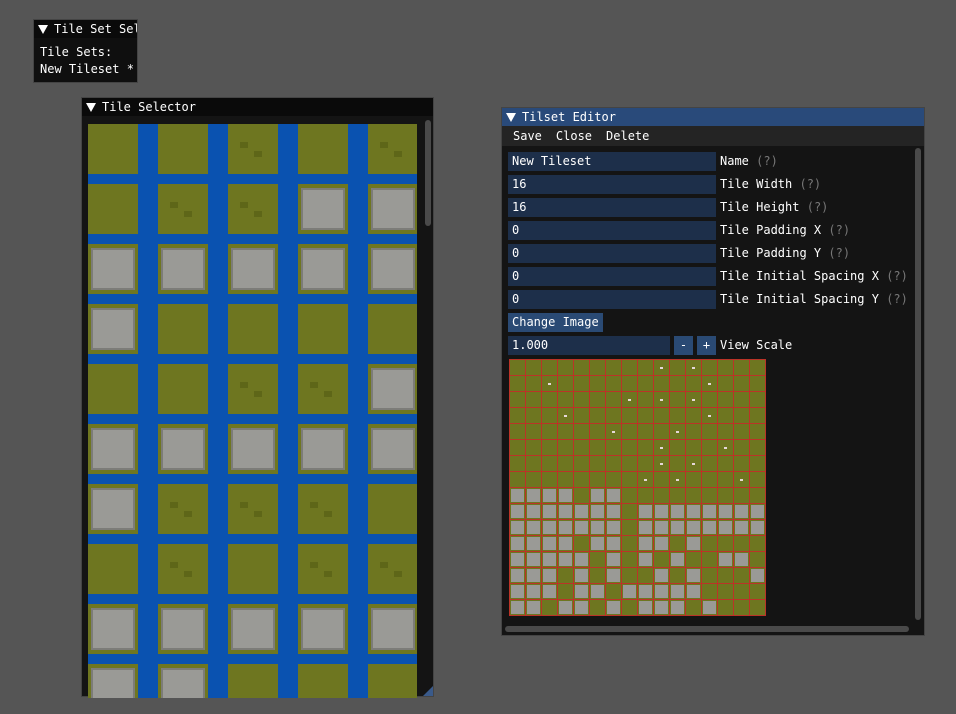 The height and width of the screenshot is (714, 956). Describe the element at coordinates (612, 276) in the screenshot. I see `tile-initial-spacing-x-input: 0` at that location.